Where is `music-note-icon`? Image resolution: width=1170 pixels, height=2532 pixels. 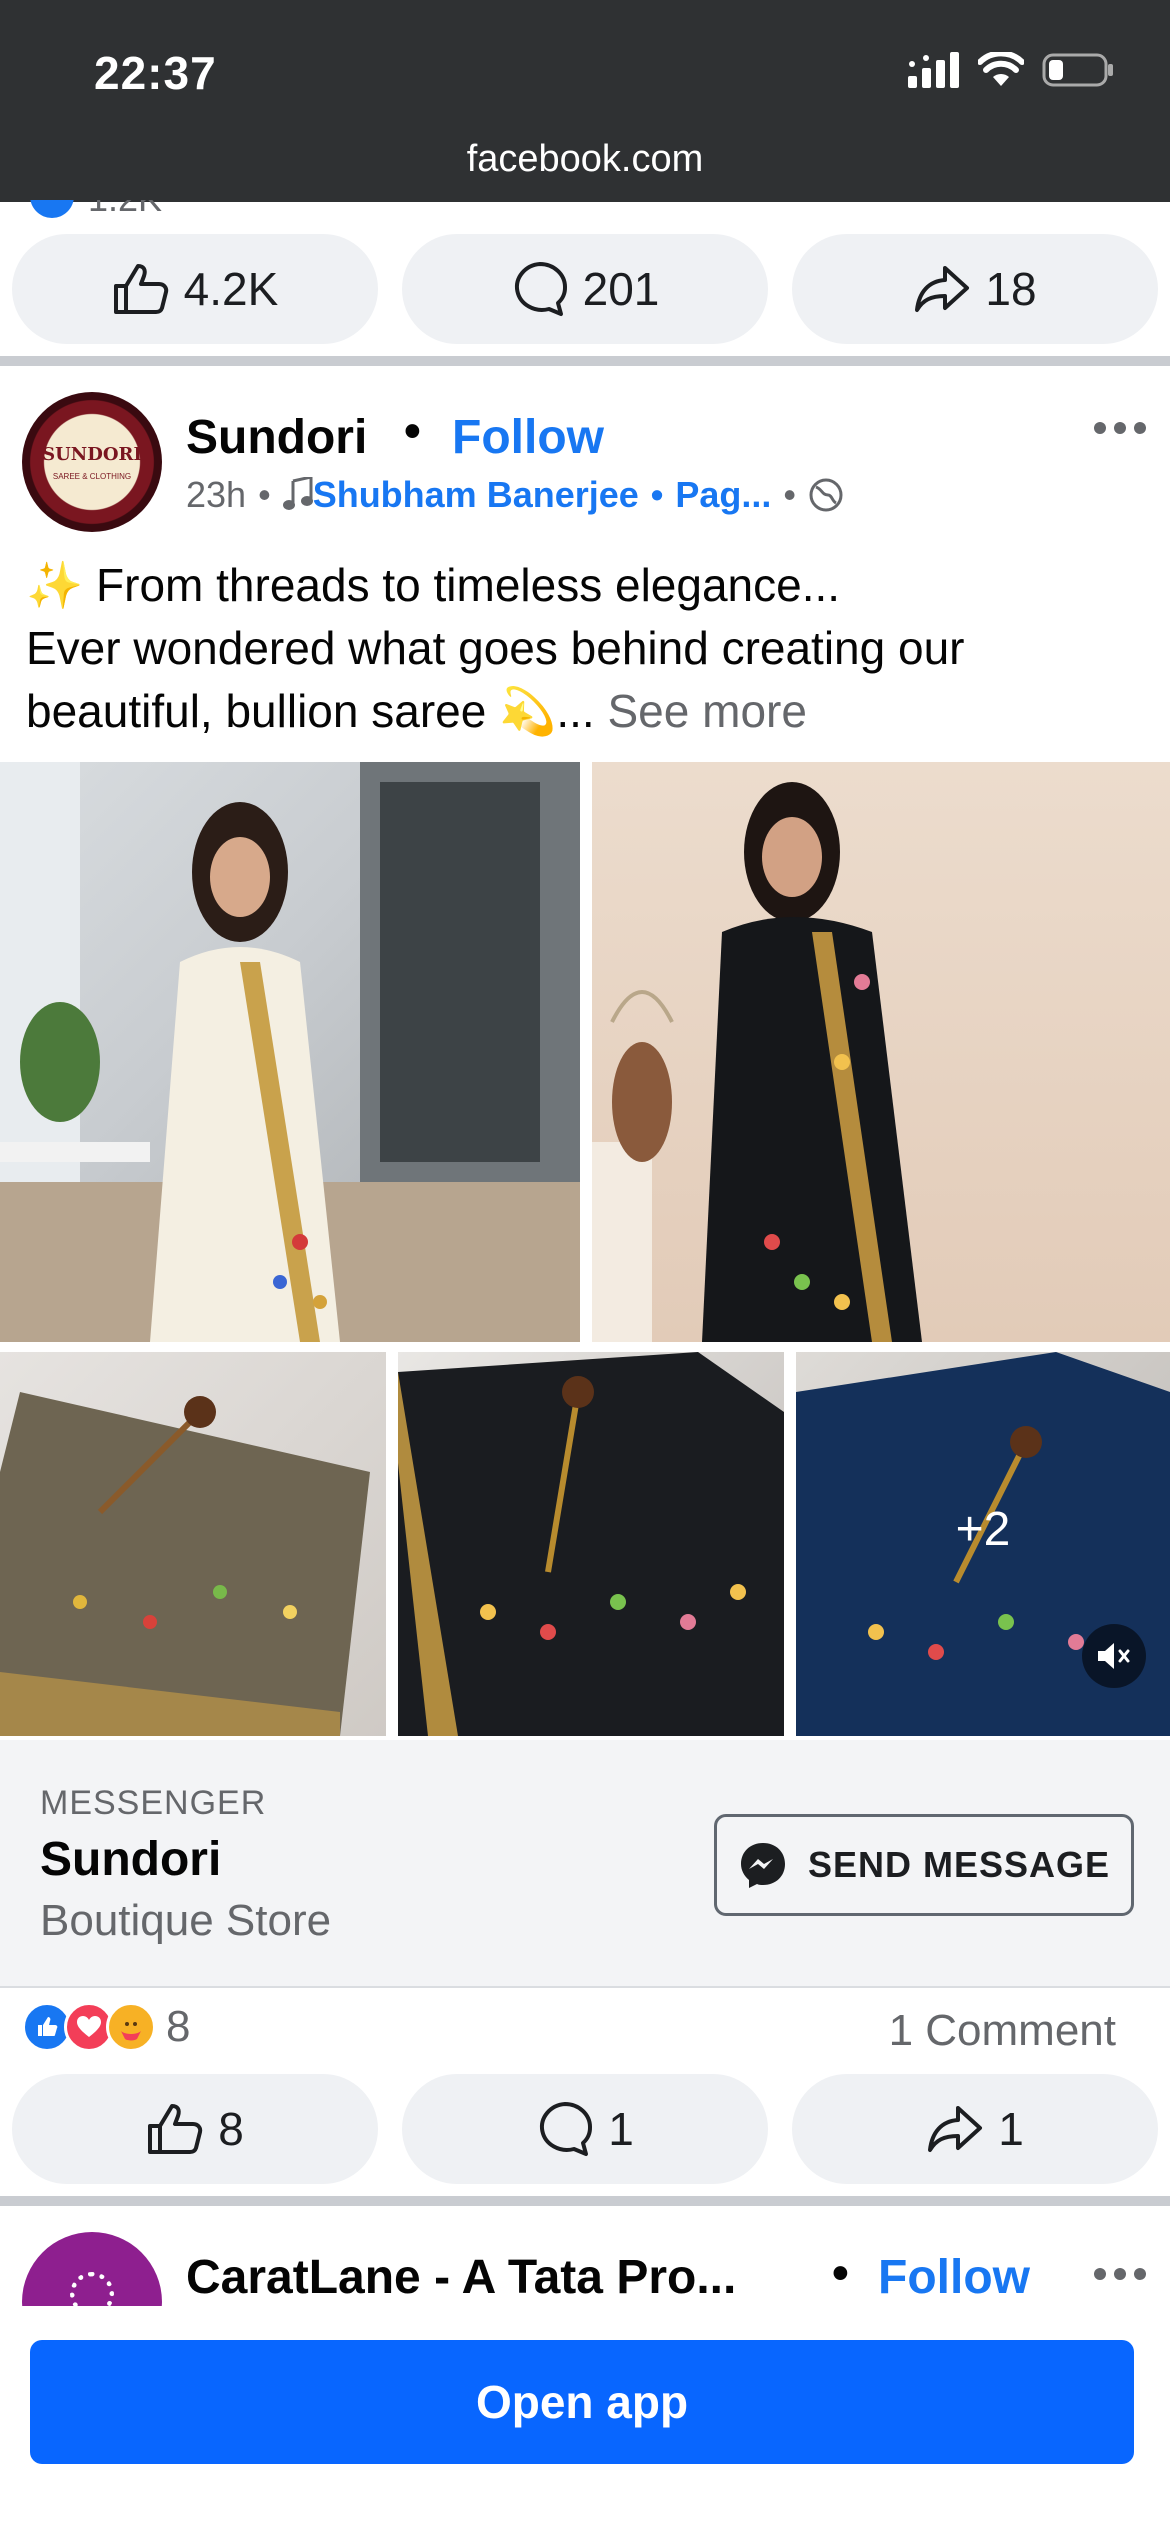 music-note-icon is located at coordinates (297, 492).